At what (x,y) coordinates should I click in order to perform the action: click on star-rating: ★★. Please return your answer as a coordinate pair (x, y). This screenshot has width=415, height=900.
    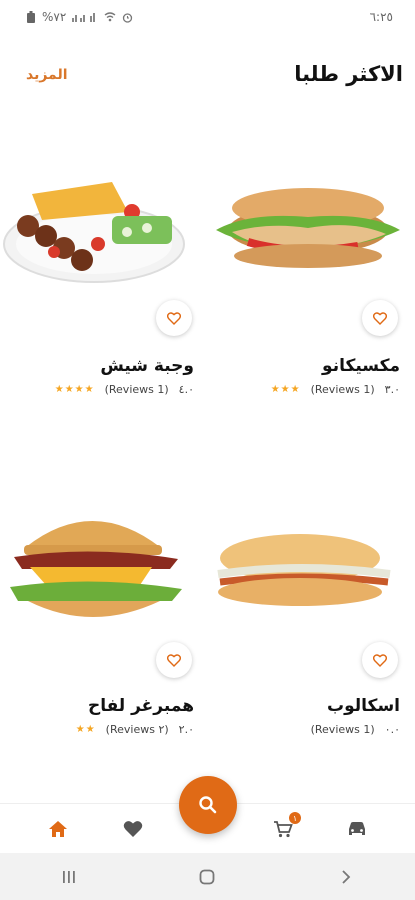
    Looking at the image, I should click on (85, 729).